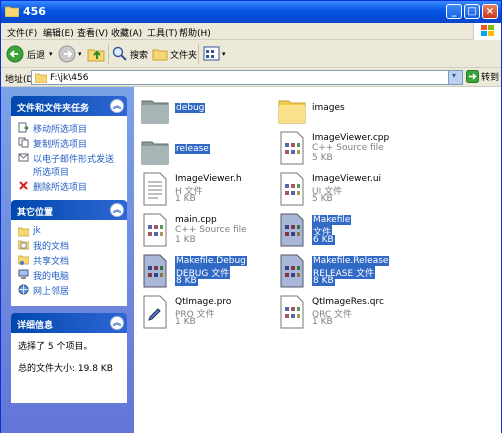  I want to click on file-item-main-cpp: main.cpp C++ Source file 1 KB, so click(201, 231).